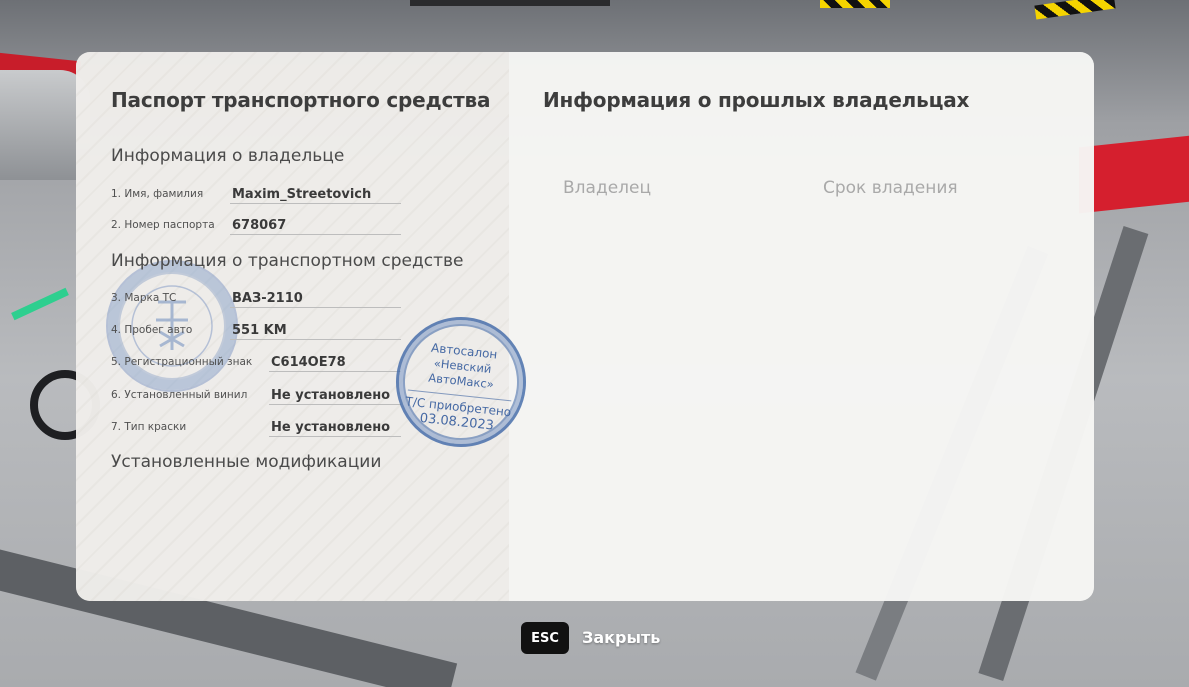 The height and width of the screenshot is (687, 1189). Describe the element at coordinates (756, 100) in the screenshot. I see `previous-owners-title: Информация о прошлых владельцах` at that location.